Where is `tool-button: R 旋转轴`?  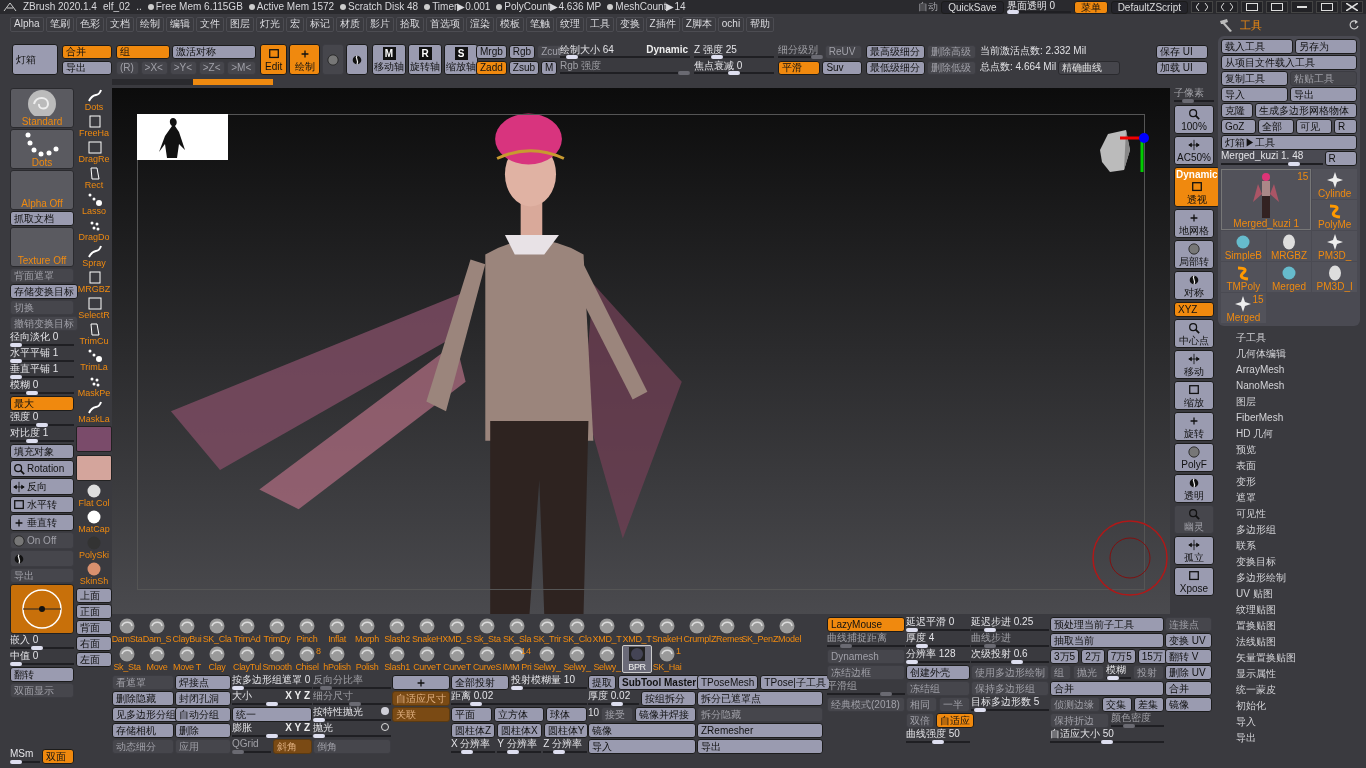
tool-button: R 旋转轴 is located at coordinates (425, 59).